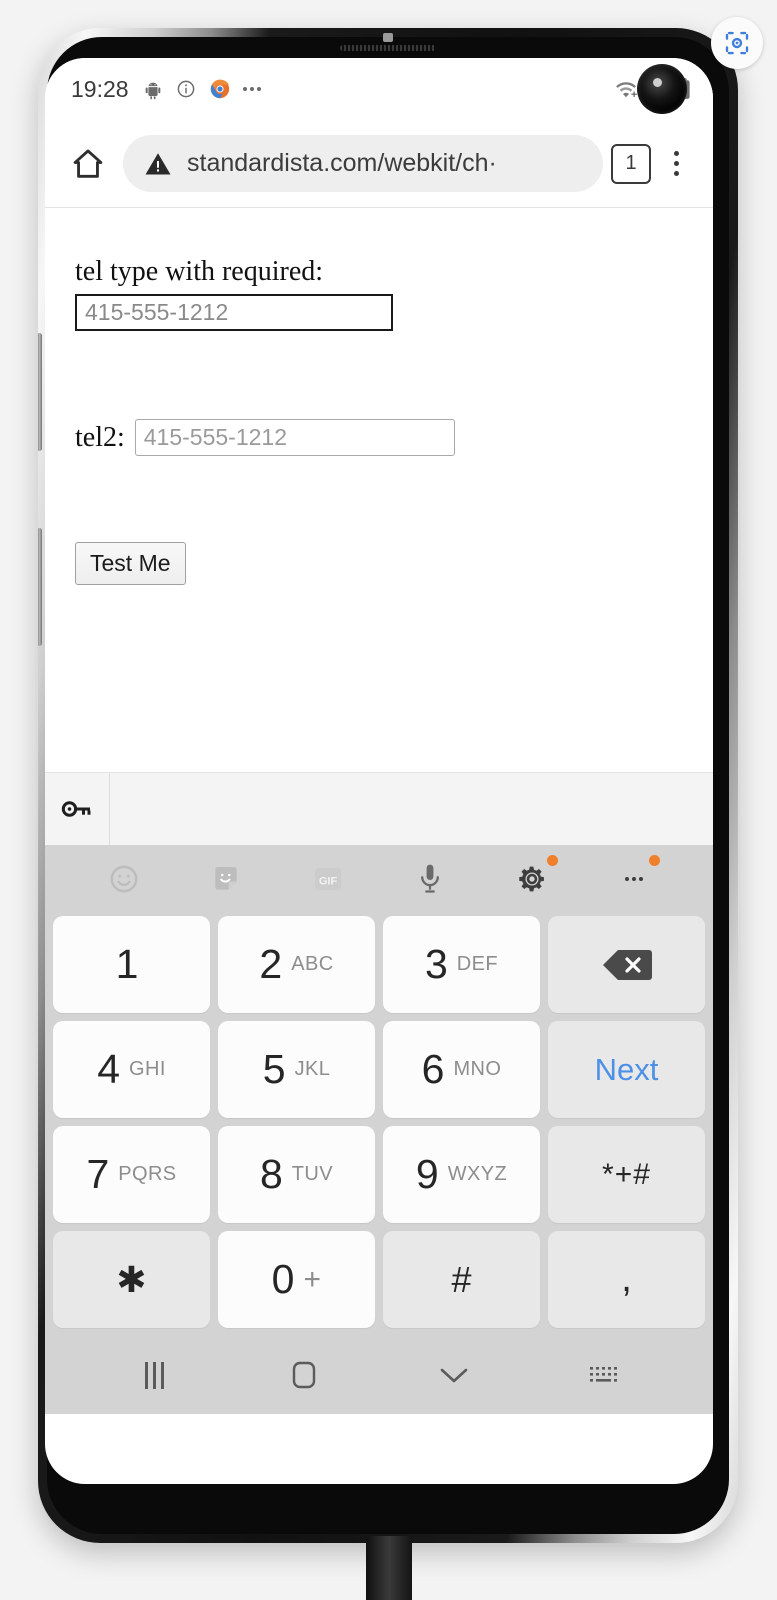 The width and height of the screenshot is (777, 1600). What do you see at coordinates (430, 879) in the screenshot?
I see `microphone-icon` at bounding box center [430, 879].